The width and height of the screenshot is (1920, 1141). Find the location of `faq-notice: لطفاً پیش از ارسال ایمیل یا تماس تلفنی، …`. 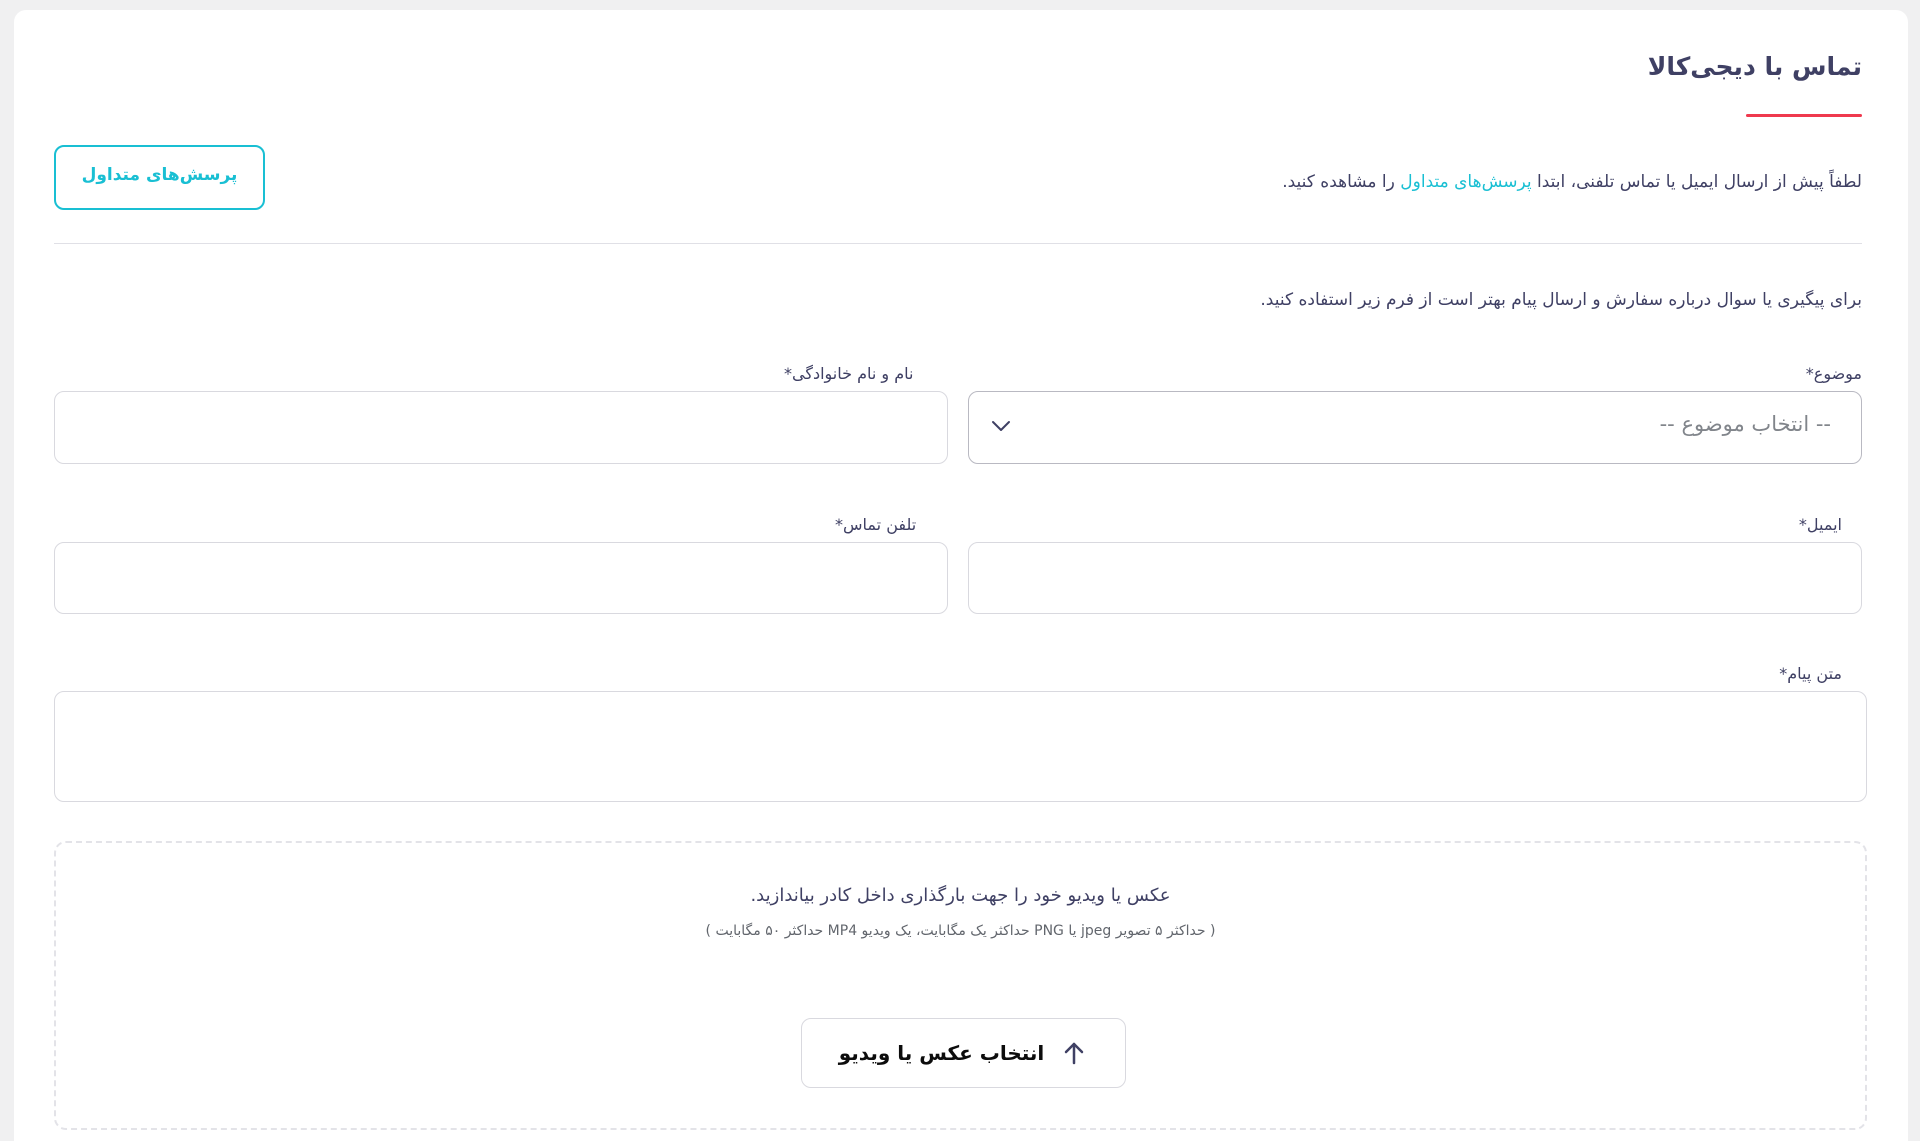

faq-notice: لطفاً پیش از ارسال ایمیل یا تماس تلفنی، … is located at coordinates (1572, 182).